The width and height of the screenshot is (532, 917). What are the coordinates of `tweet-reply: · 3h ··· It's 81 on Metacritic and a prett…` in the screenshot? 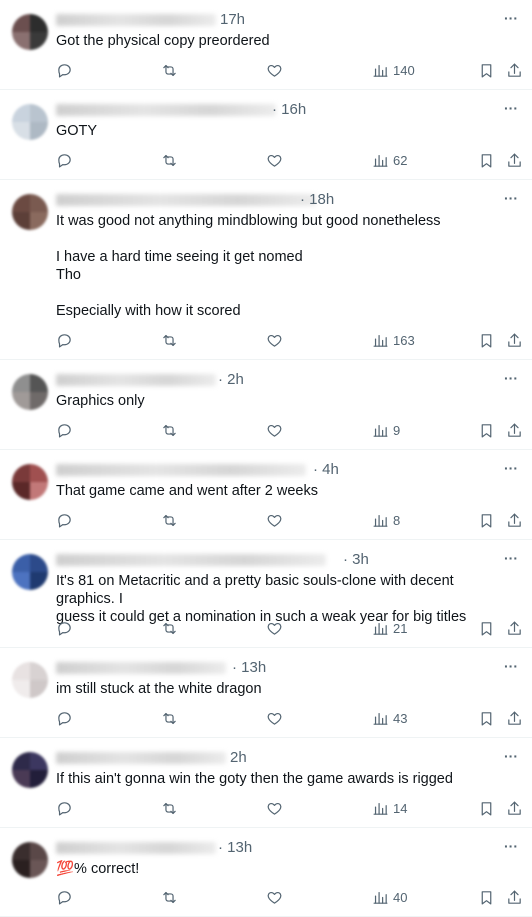 It's located at (266, 594).